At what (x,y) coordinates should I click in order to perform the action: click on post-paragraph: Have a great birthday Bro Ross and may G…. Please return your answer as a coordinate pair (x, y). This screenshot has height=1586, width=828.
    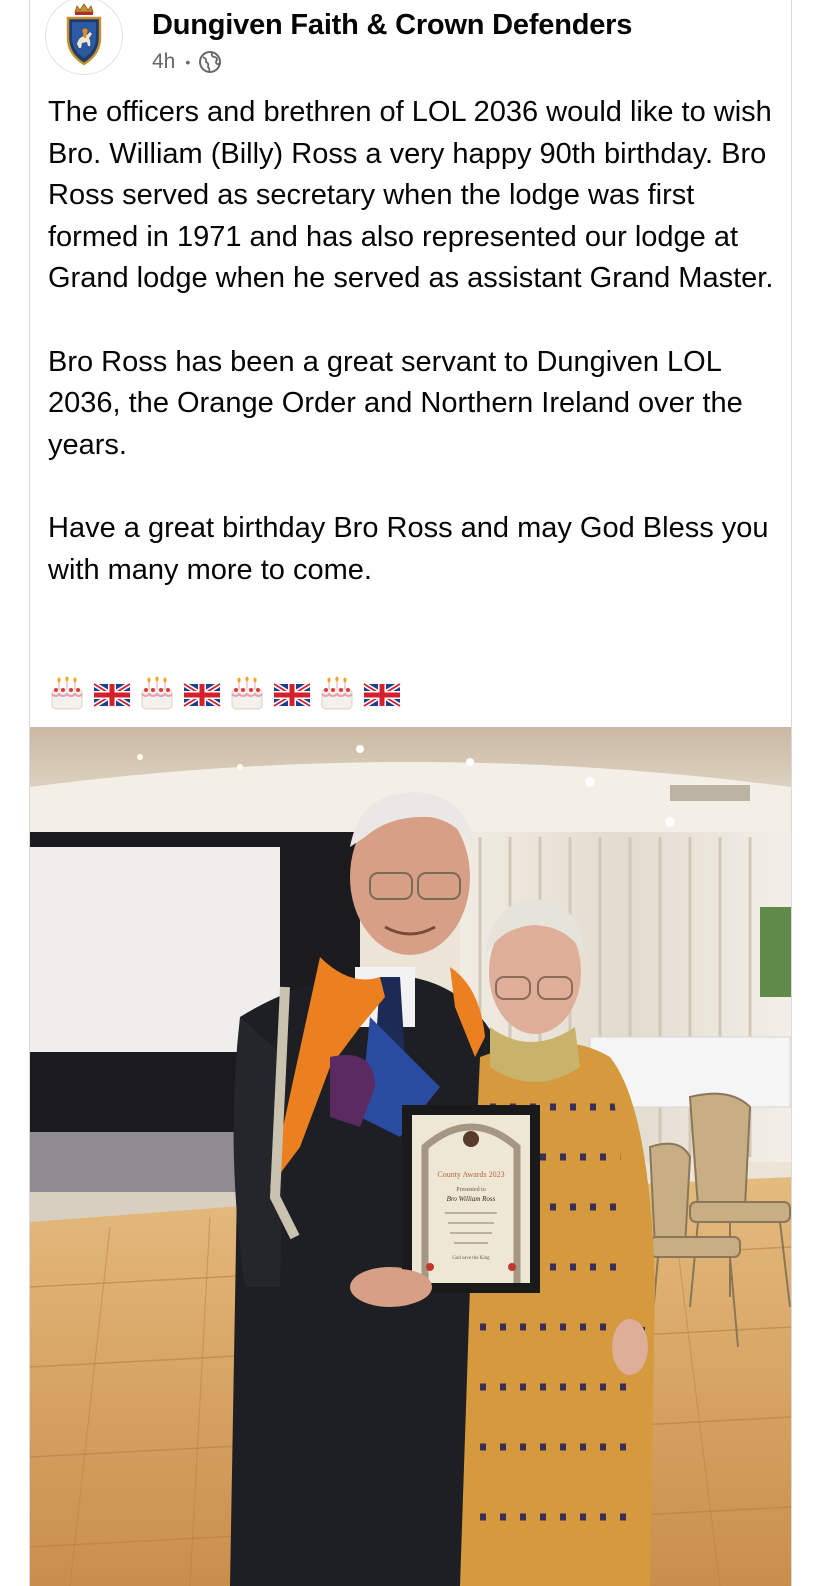
    Looking at the image, I should click on (408, 548).